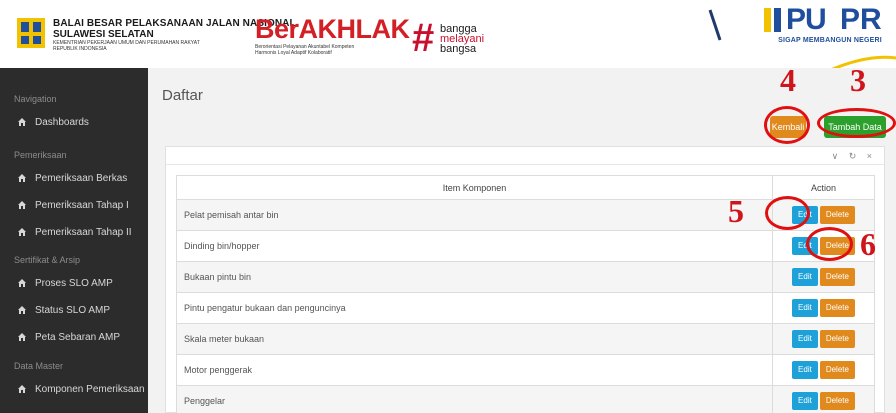 The image size is (896, 413). I want to click on column-header-item: Item Komponen, so click(474, 187).